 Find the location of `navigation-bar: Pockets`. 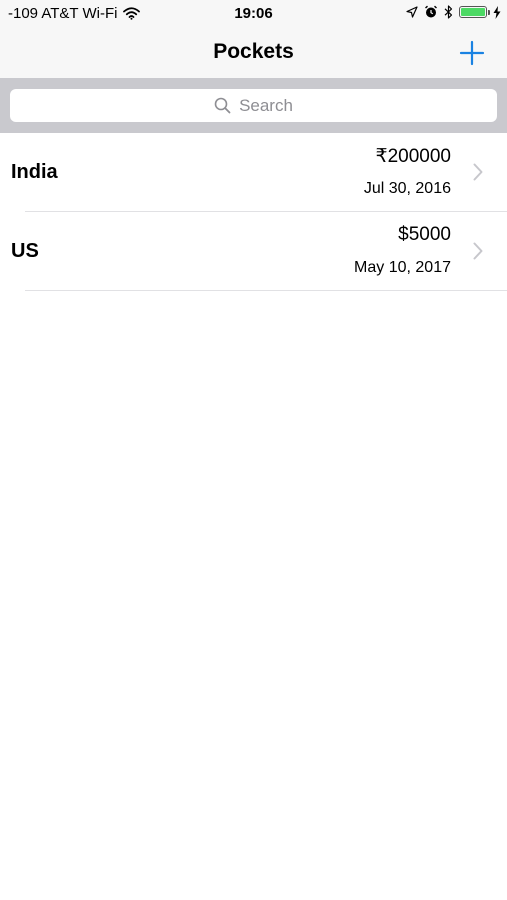

navigation-bar: Pockets is located at coordinates (253, 53).